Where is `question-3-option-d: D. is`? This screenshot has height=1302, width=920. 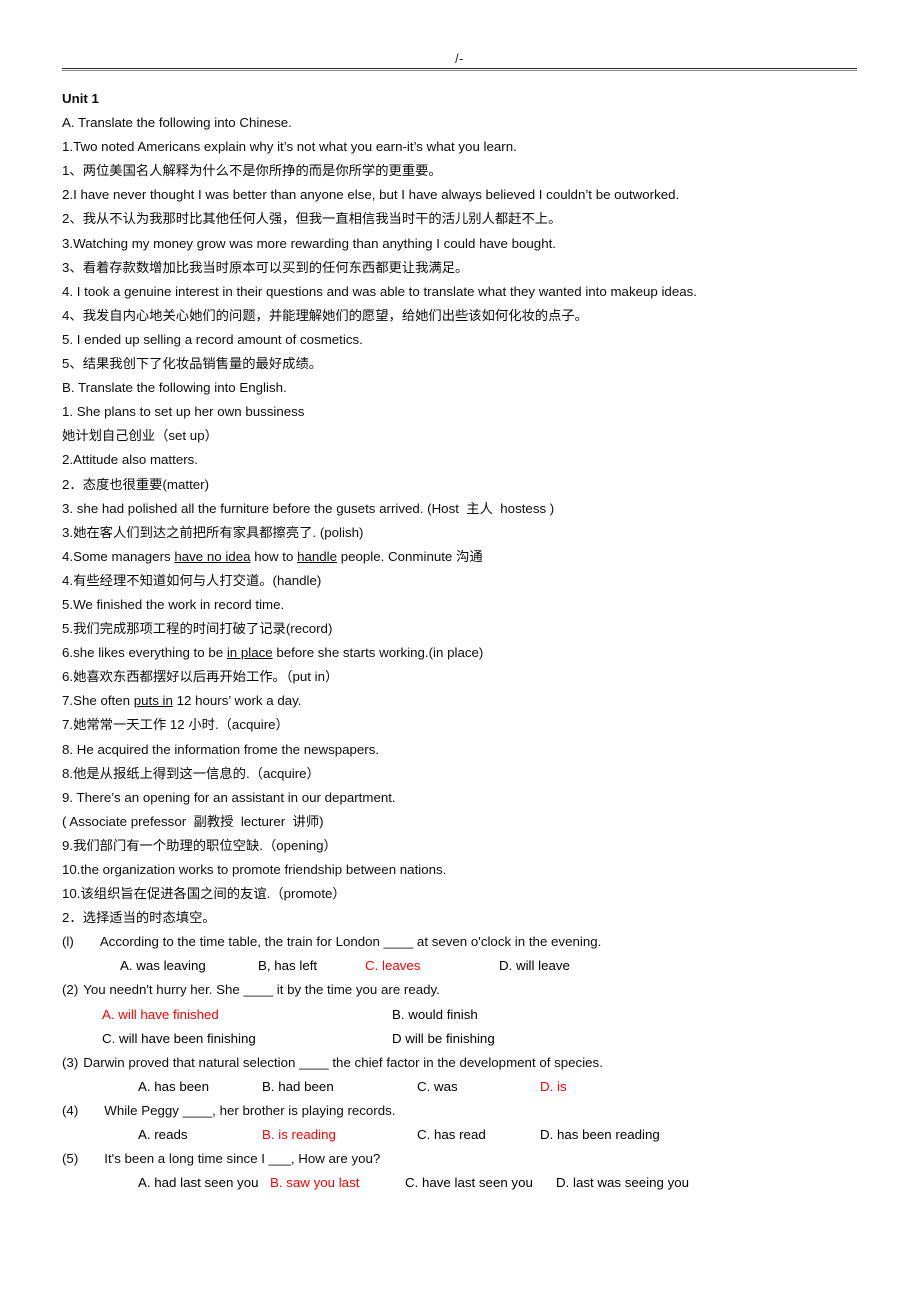 question-3-option-d: D. is is located at coordinates (553, 1087).